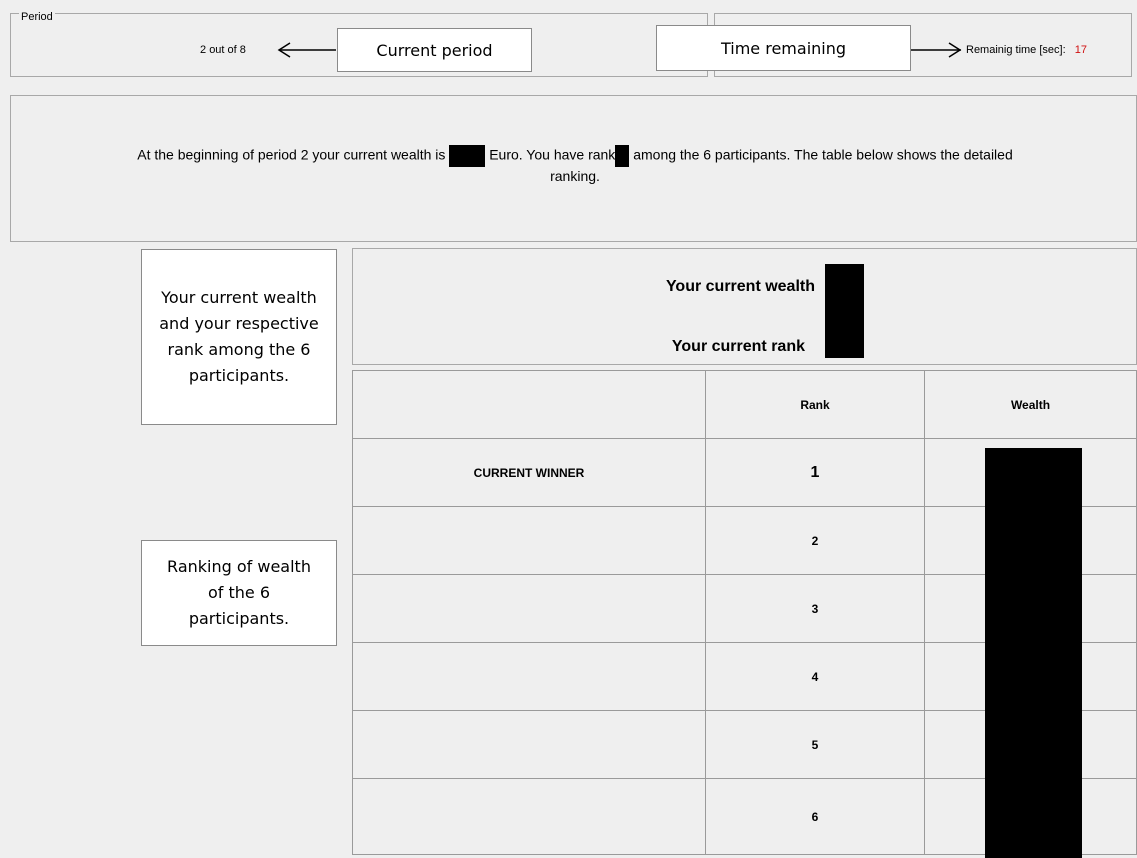 The width and height of the screenshot is (1137, 858). I want to click on row-label: CURRENT WINNER, so click(529, 472).